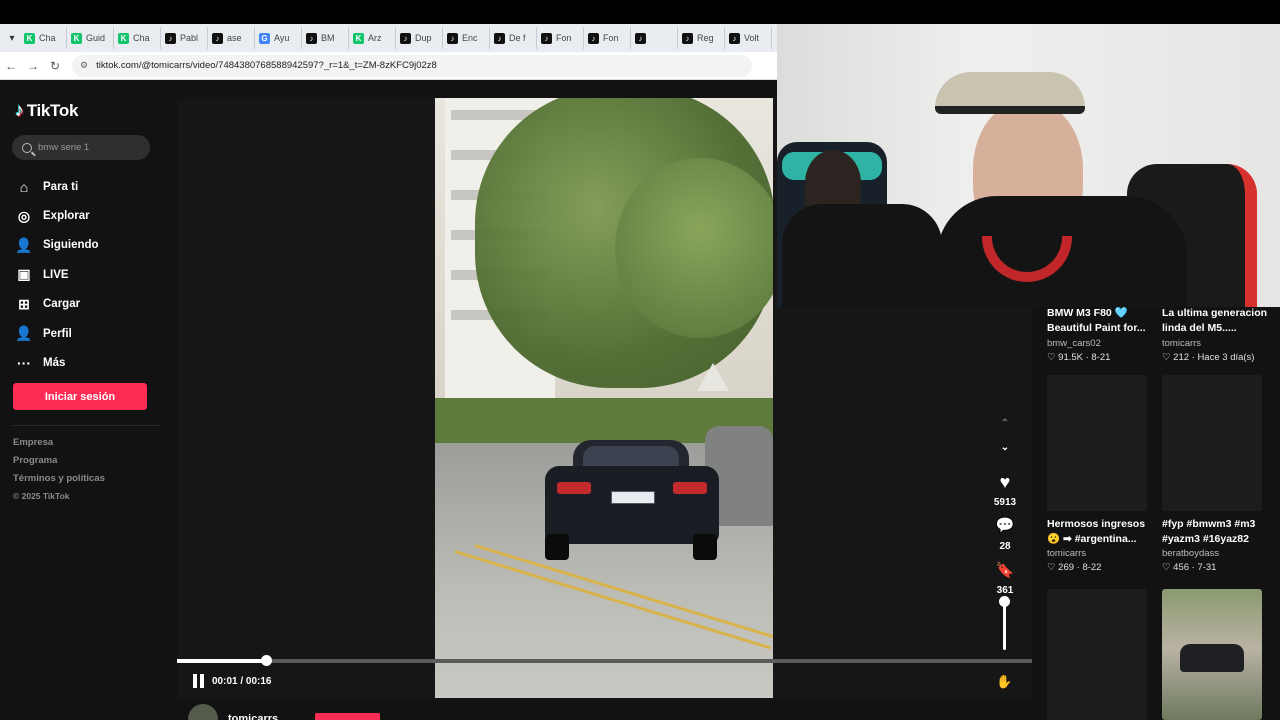 This screenshot has width=1280, height=720. I want to click on sidebar-item-m-s: ··· Más, so click(57, 362).